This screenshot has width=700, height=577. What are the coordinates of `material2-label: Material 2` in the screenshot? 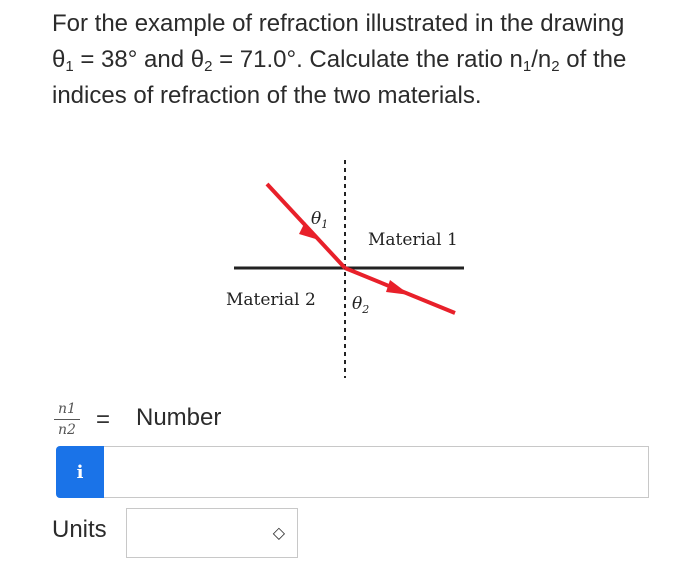 It's located at (271, 300).